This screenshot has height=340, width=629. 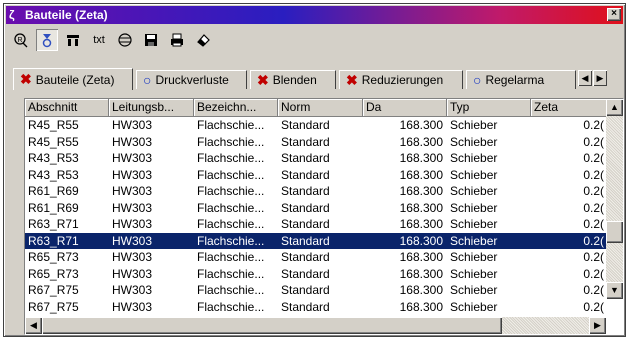 What do you see at coordinates (125, 40) in the screenshot?
I see `table-icon` at bounding box center [125, 40].